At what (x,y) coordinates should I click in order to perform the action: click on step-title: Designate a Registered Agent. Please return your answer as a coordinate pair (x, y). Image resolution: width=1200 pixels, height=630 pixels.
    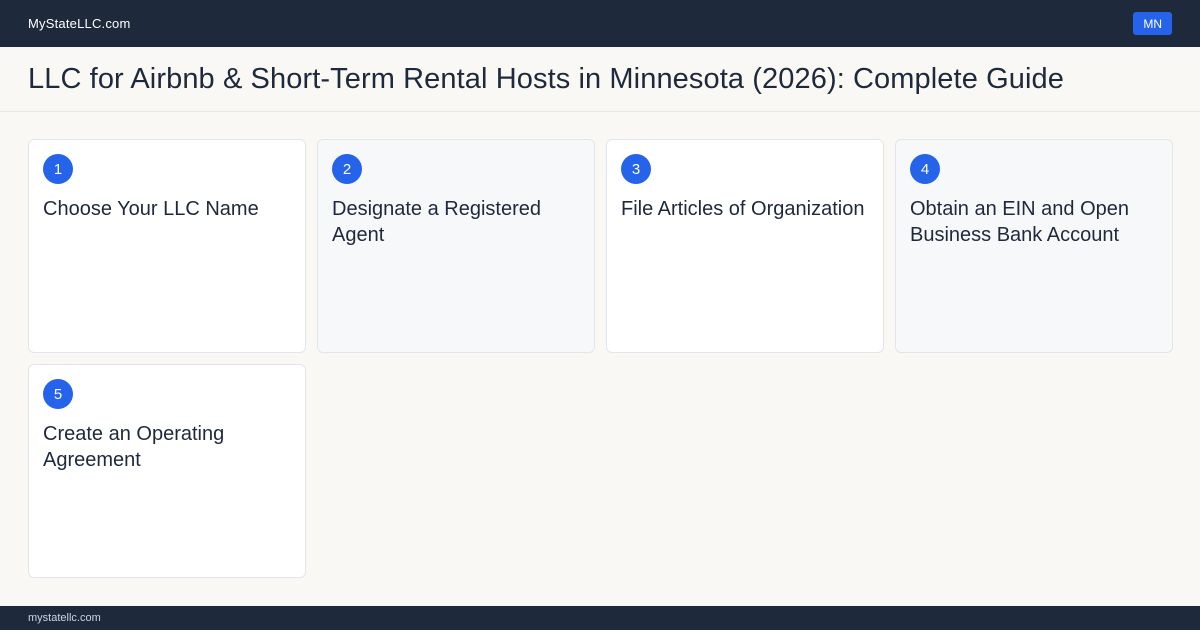
    Looking at the image, I should click on (437, 222).